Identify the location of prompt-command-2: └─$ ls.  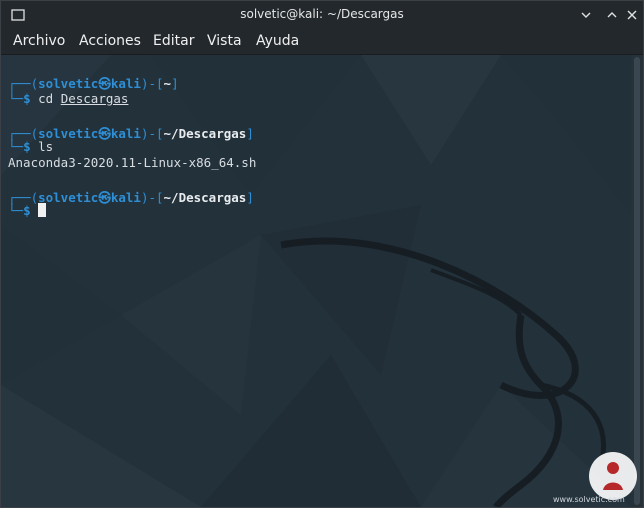
(31, 146).